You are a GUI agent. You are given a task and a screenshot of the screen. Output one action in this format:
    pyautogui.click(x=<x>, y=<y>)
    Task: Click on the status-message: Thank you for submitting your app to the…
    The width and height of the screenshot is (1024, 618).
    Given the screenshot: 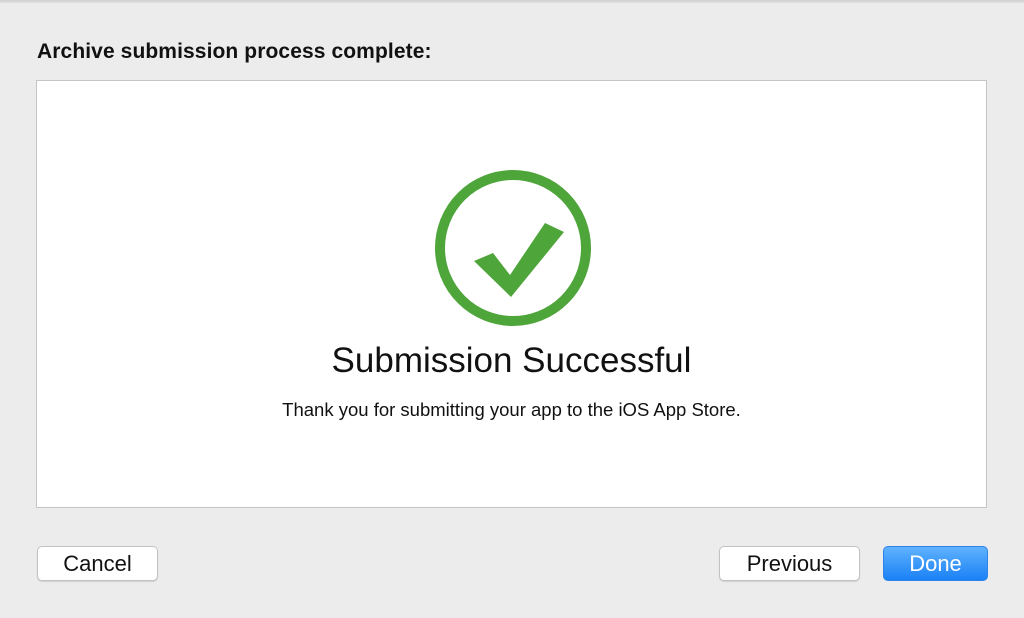 What is the action you would take?
    pyautogui.click(x=511, y=409)
    